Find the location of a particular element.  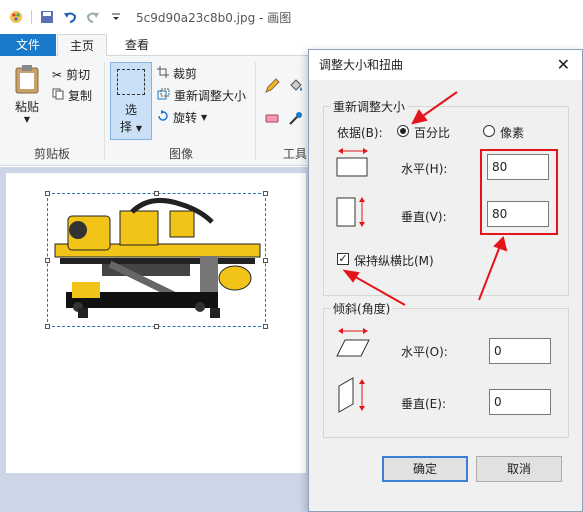

rotate-icon is located at coordinates (163, 117).